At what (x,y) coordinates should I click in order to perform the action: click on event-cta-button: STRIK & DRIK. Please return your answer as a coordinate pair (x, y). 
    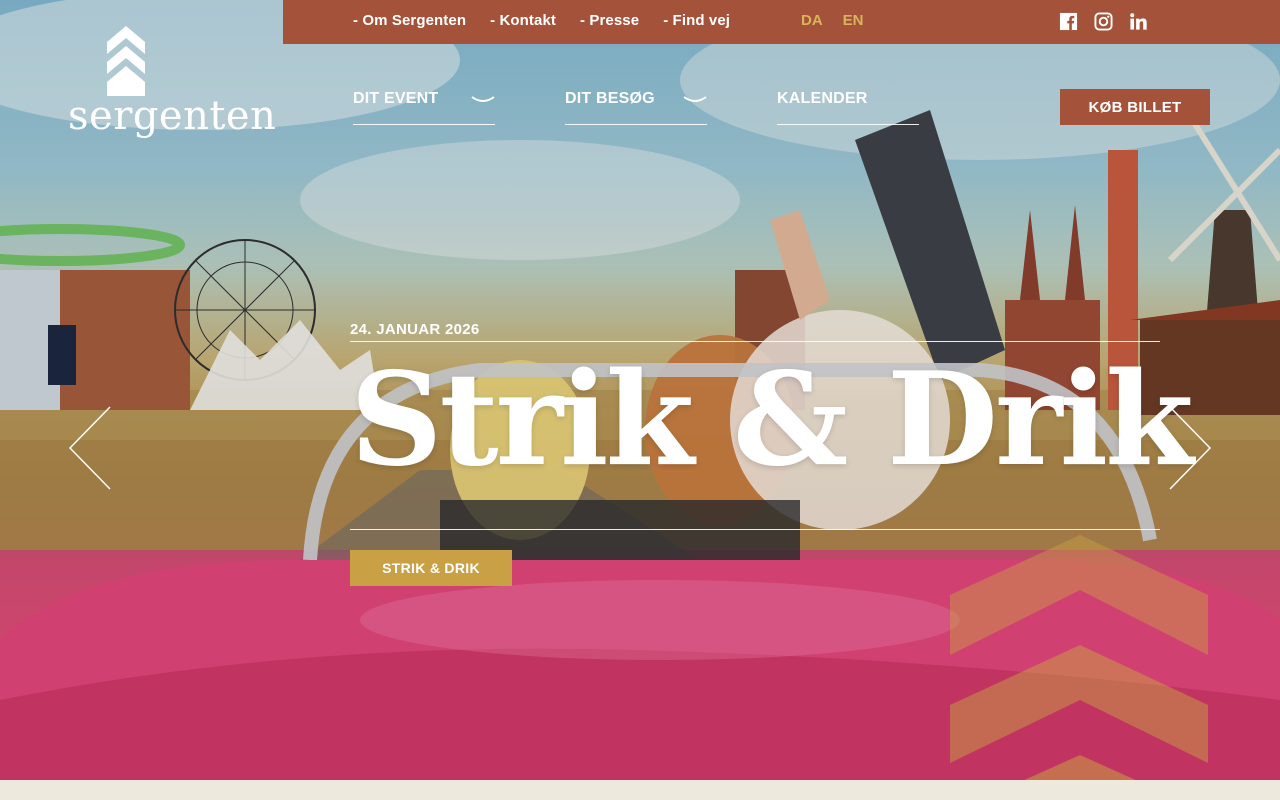
    Looking at the image, I should click on (431, 568).